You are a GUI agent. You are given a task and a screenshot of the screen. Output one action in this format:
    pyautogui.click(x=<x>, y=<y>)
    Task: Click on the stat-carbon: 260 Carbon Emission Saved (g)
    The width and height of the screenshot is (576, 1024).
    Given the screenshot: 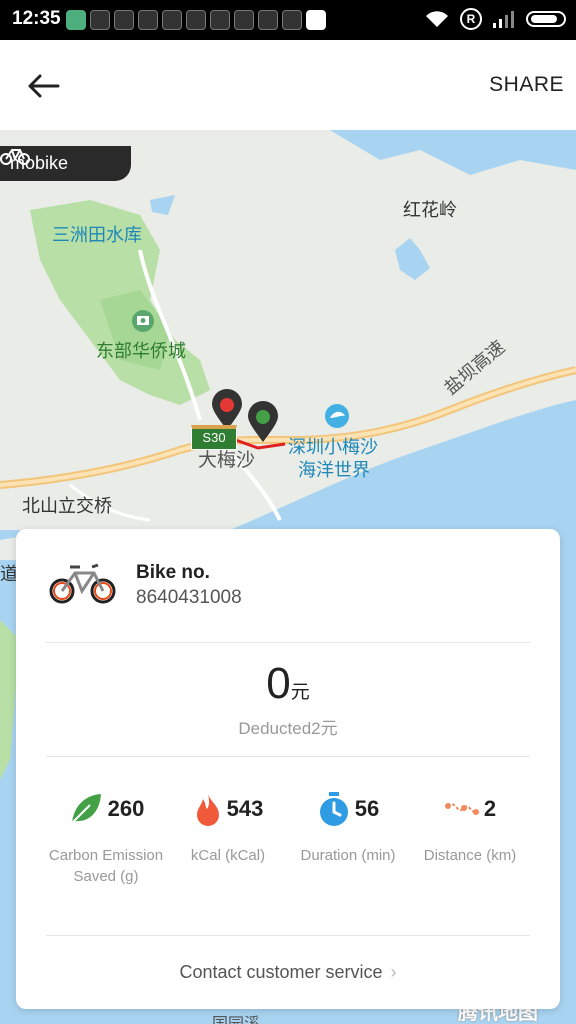 What is the action you would take?
    pyautogui.click(x=106, y=837)
    